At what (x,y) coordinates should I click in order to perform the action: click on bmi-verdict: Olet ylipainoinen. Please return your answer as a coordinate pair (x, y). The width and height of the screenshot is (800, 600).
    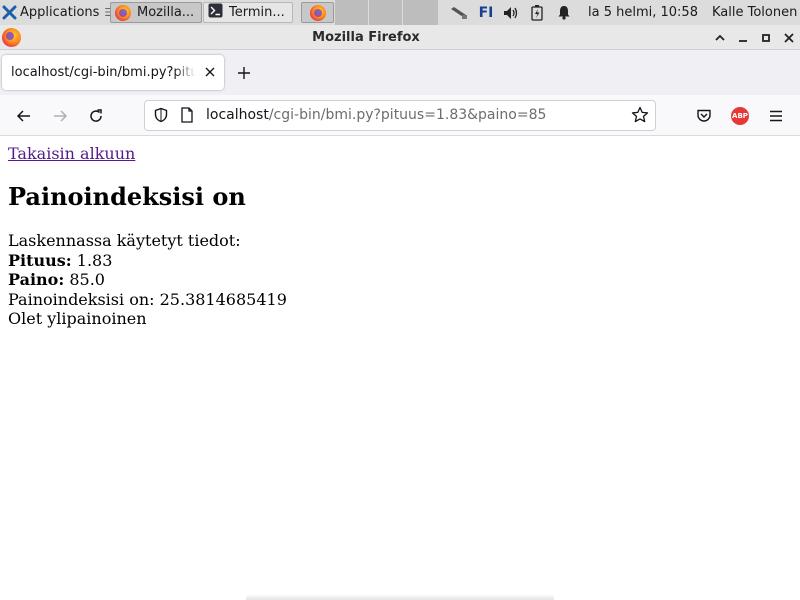
    Looking at the image, I should click on (77, 318).